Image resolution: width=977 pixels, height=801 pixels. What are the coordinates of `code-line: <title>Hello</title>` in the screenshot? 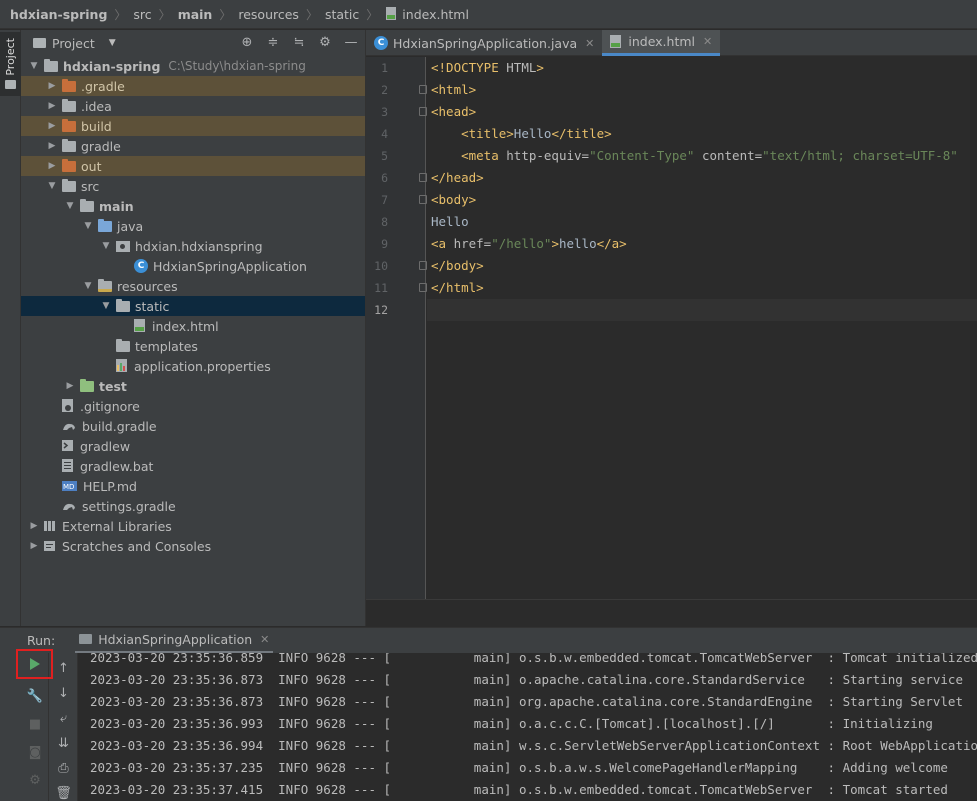 It's located at (702, 134).